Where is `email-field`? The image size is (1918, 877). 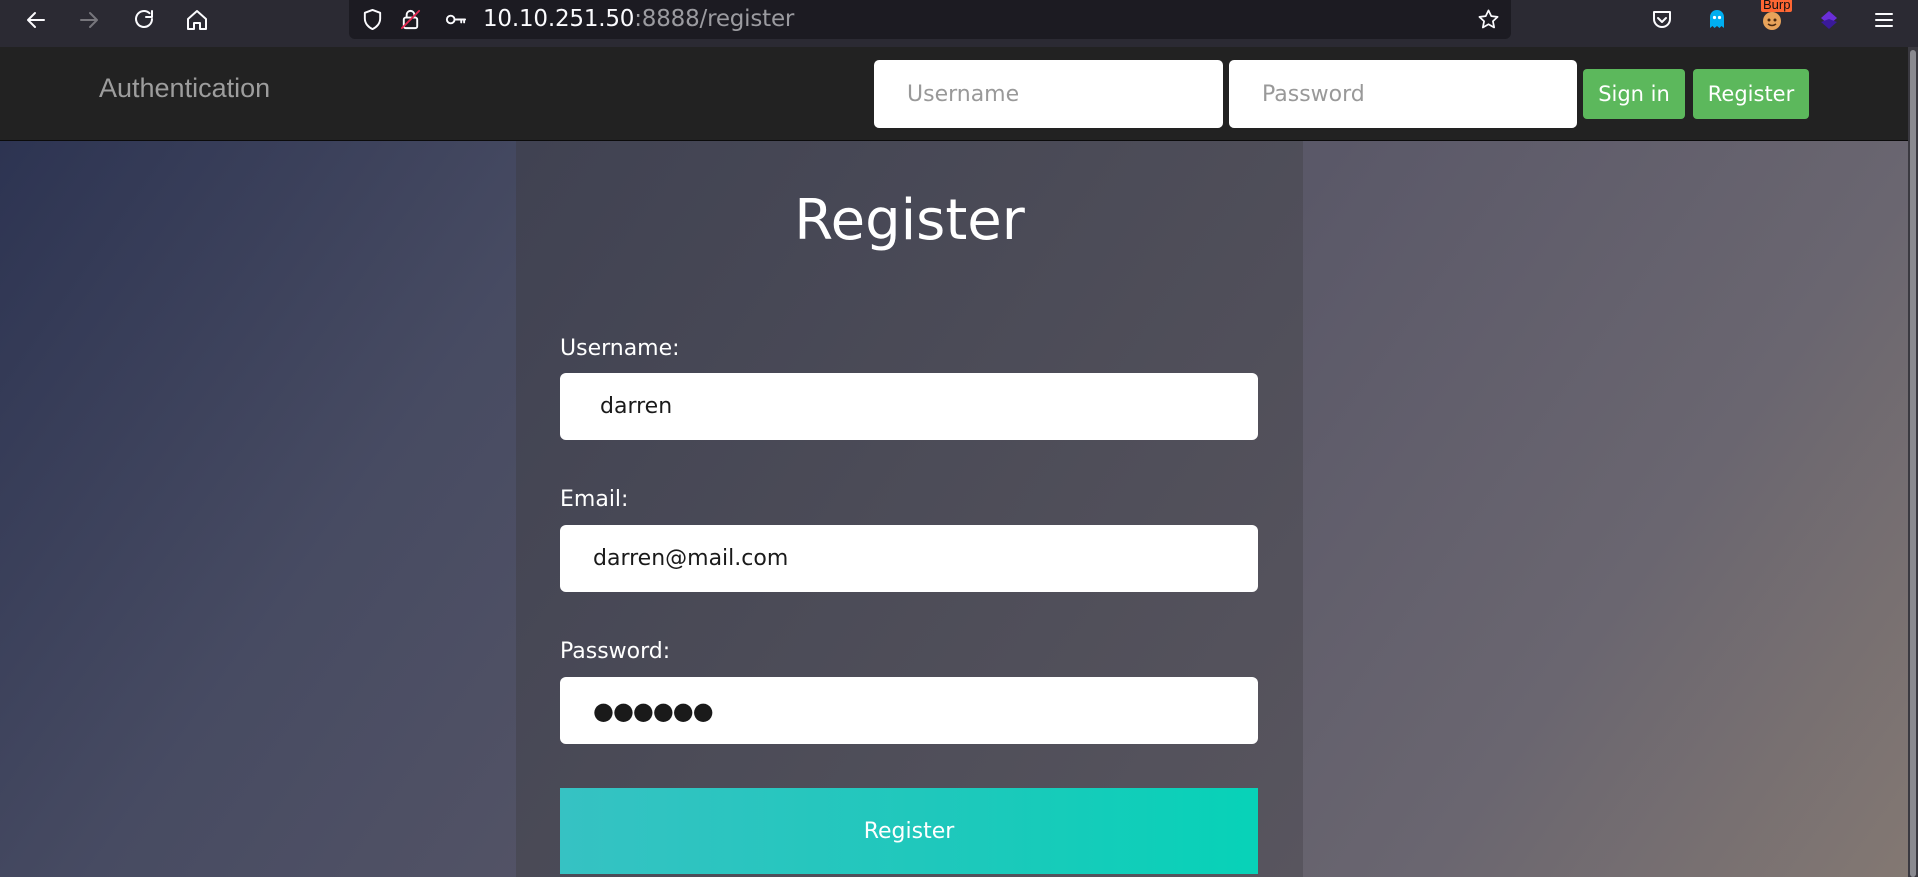 email-field is located at coordinates (909, 558).